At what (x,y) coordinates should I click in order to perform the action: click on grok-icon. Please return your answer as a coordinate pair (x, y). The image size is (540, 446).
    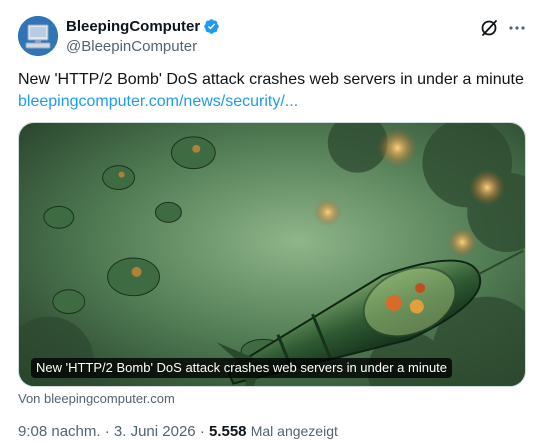
    Looking at the image, I should click on (489, 28).